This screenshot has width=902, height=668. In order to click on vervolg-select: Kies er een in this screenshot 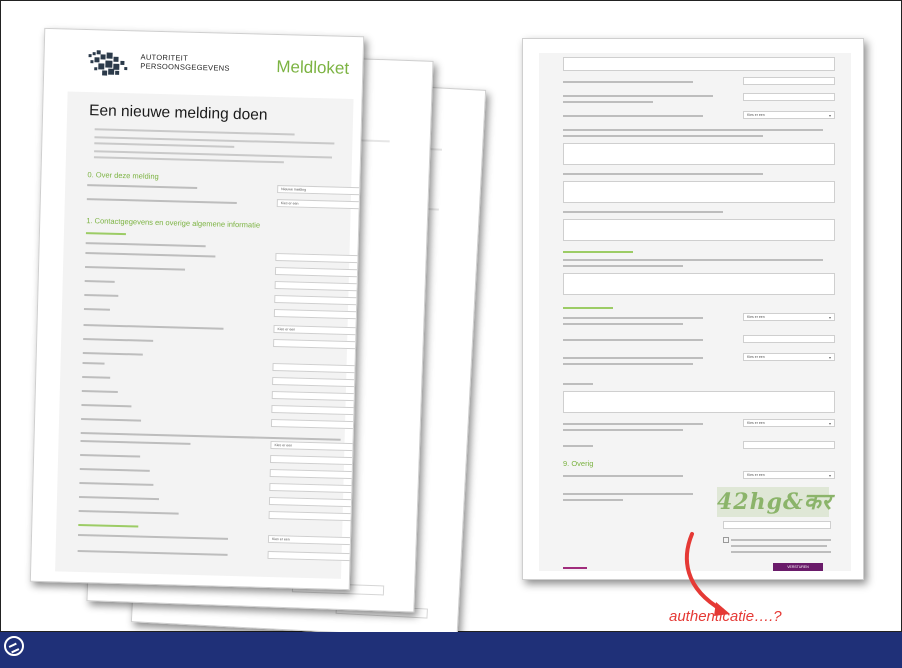, I will do `click(320, 204)`.